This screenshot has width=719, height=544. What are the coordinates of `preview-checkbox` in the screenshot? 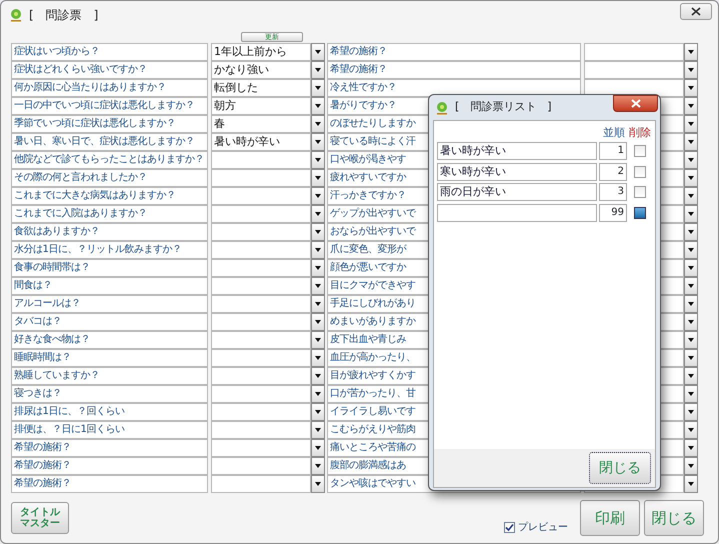 It's located at (509, 527).